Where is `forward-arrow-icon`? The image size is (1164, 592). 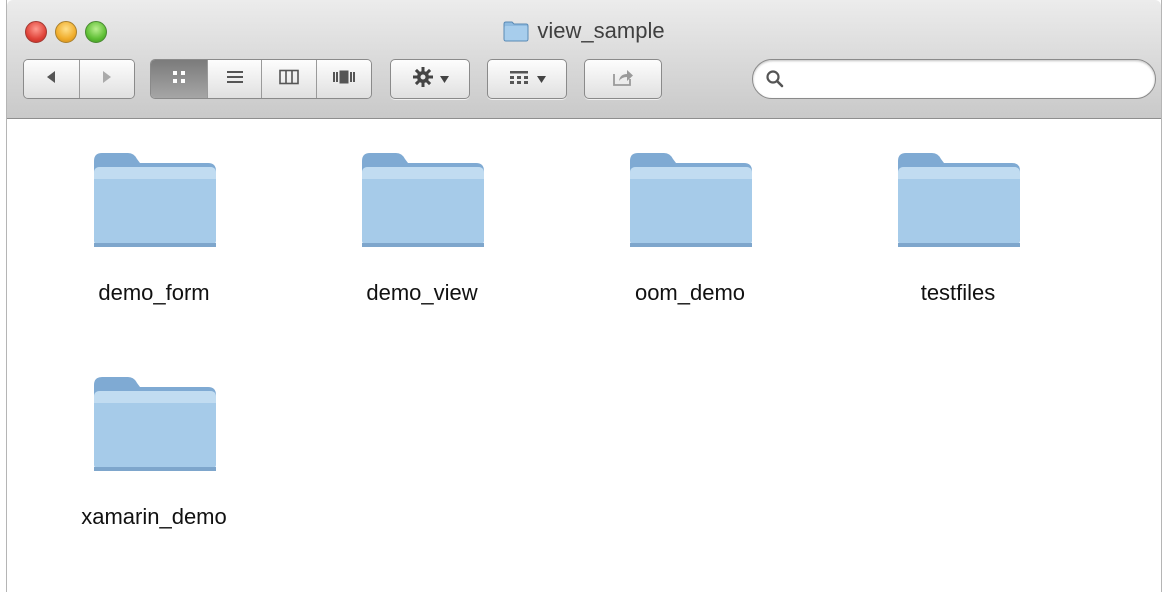
forward-arrow-icon is located at coordinates (107, 79).